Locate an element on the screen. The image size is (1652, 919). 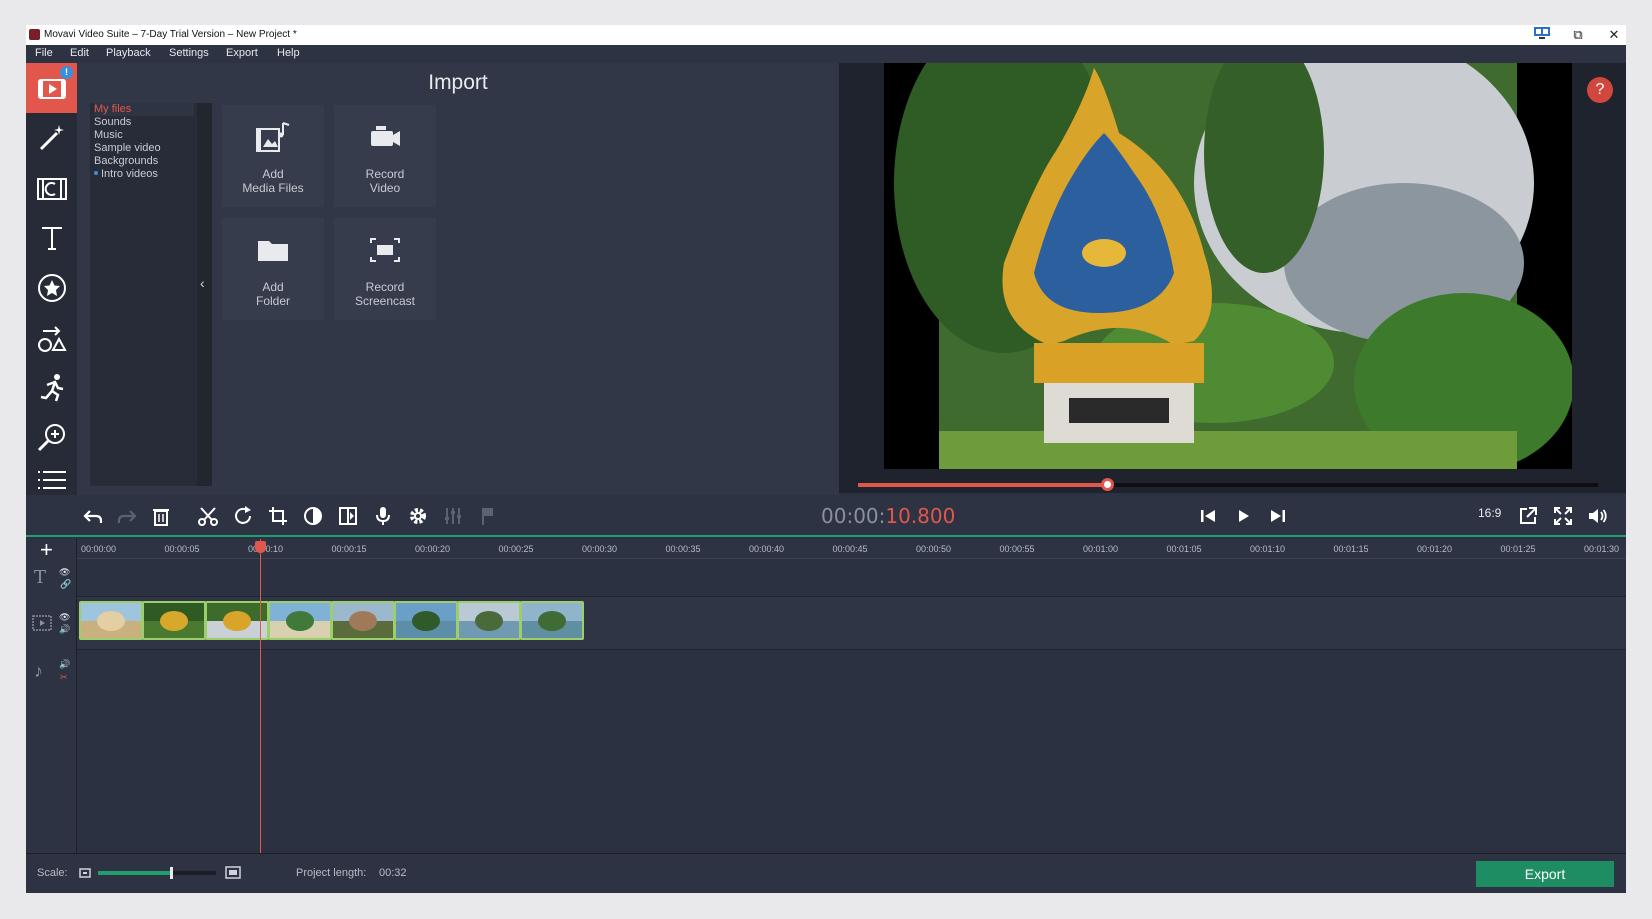
transitions-tab is located at coordinates (51, 388).